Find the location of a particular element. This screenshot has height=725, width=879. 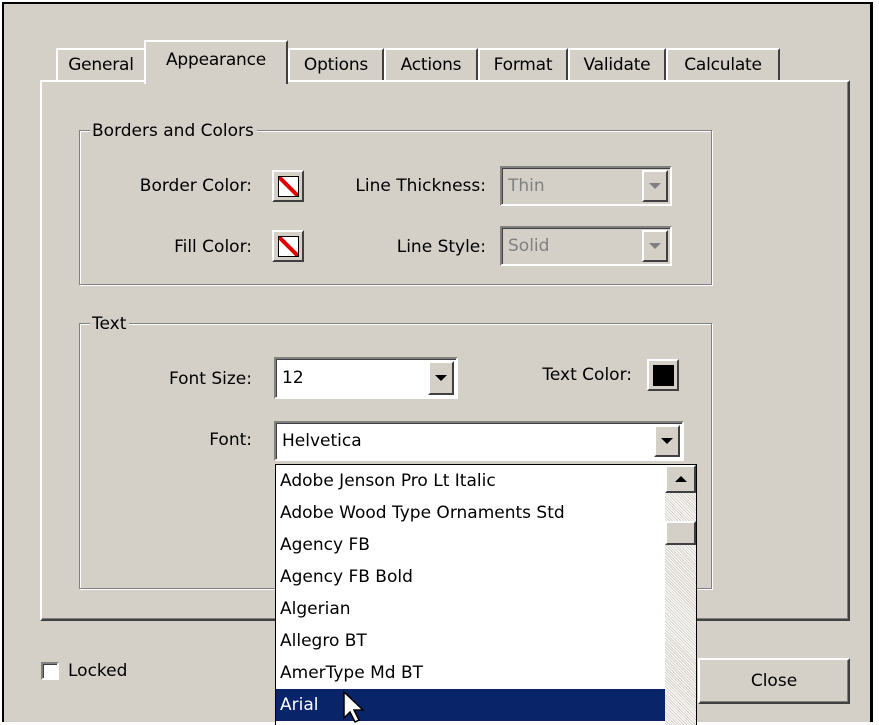

font-size-select: 12 is located at coordinates (366, 378).